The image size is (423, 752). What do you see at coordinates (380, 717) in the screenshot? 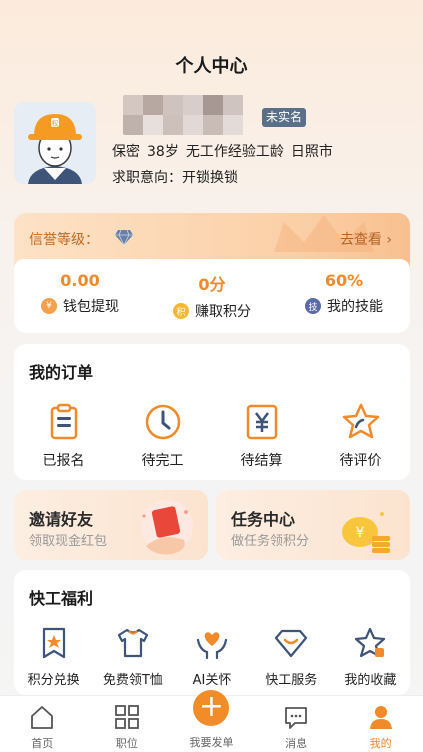
I see `person-icon` at bounding box center [380, 717].